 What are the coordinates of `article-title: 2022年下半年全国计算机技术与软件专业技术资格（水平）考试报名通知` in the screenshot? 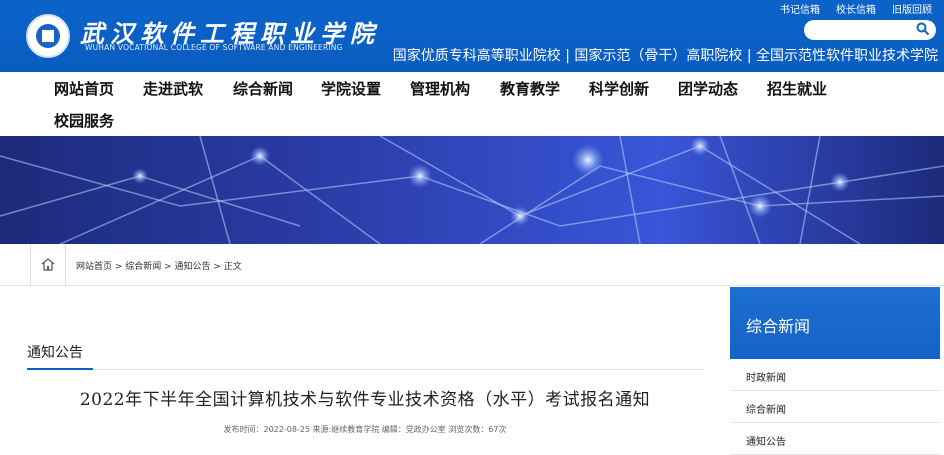 It's located at (365, 400).